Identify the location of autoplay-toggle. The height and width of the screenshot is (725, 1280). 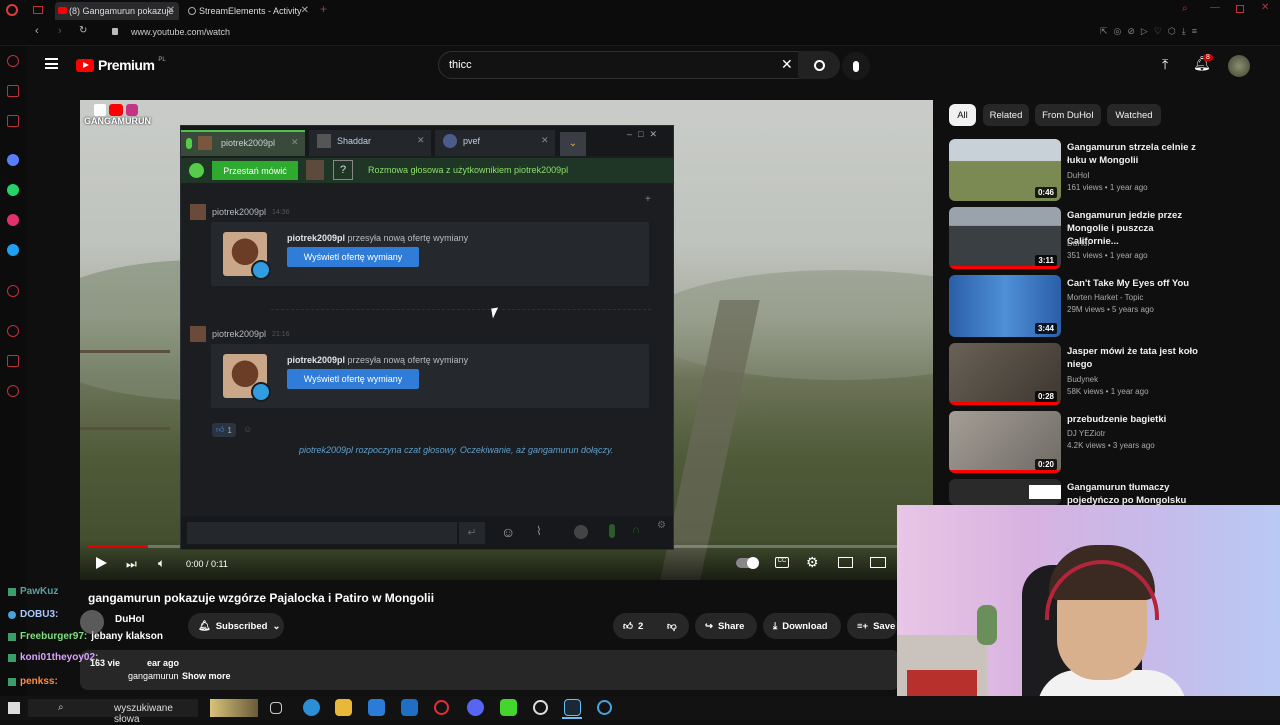
(747, 563).